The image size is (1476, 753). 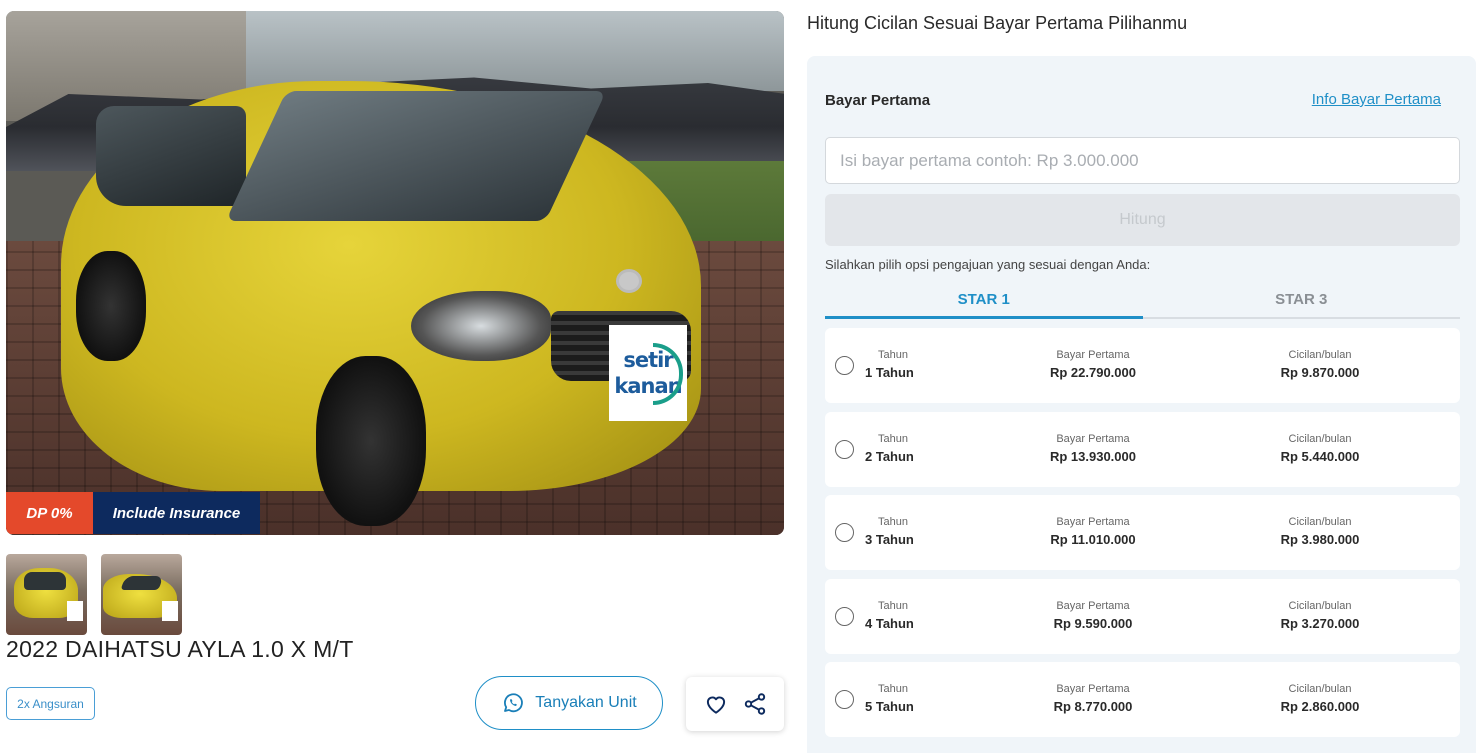 I want to click on tenor-value: 3 Tahun, so click(x=889, y=539).